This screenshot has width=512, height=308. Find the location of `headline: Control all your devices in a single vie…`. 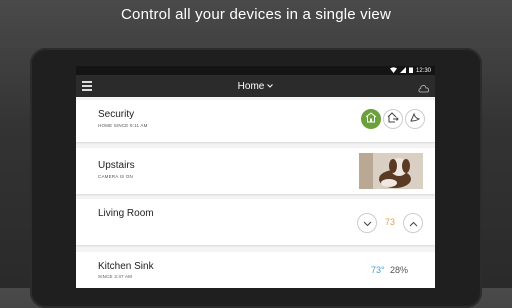

headline: Control all your devices in a single vie… is located at coordinates (256, 14).